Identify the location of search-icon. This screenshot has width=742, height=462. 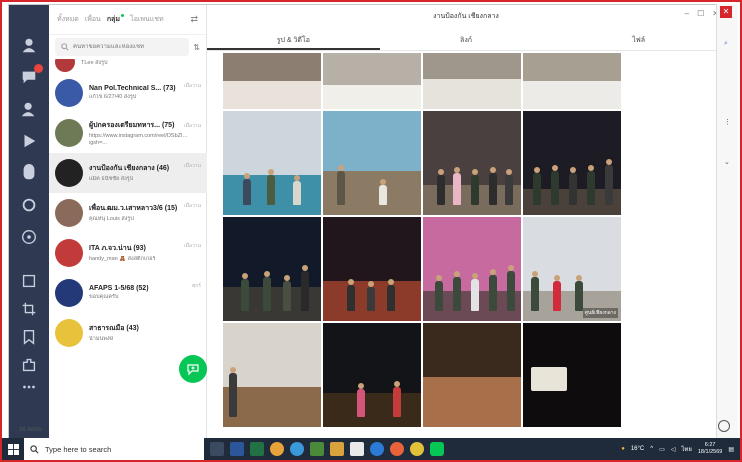
(34, 448).